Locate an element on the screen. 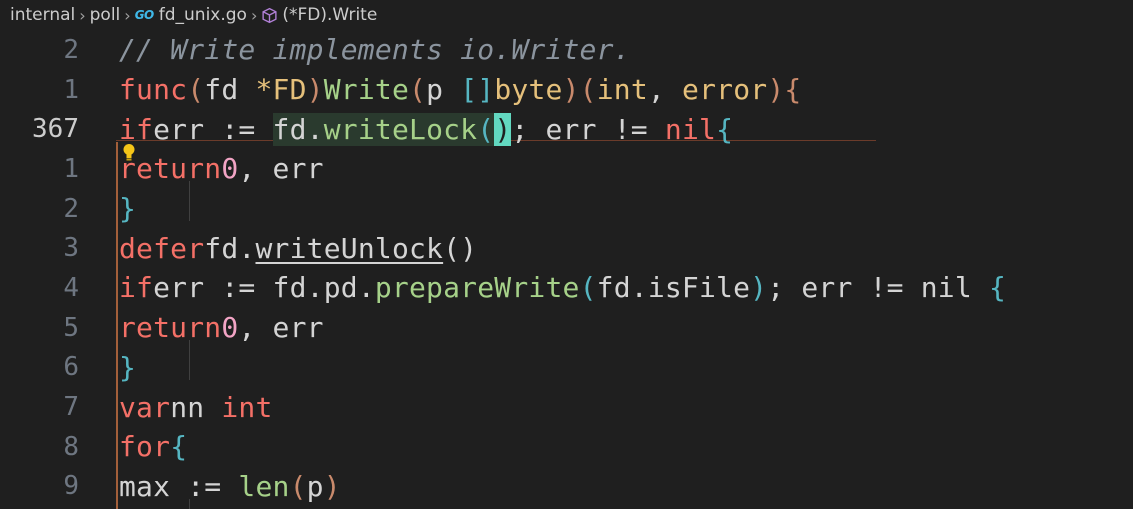  code-text: defer fd. writeUnlock() is located at coordinates (298, 248).